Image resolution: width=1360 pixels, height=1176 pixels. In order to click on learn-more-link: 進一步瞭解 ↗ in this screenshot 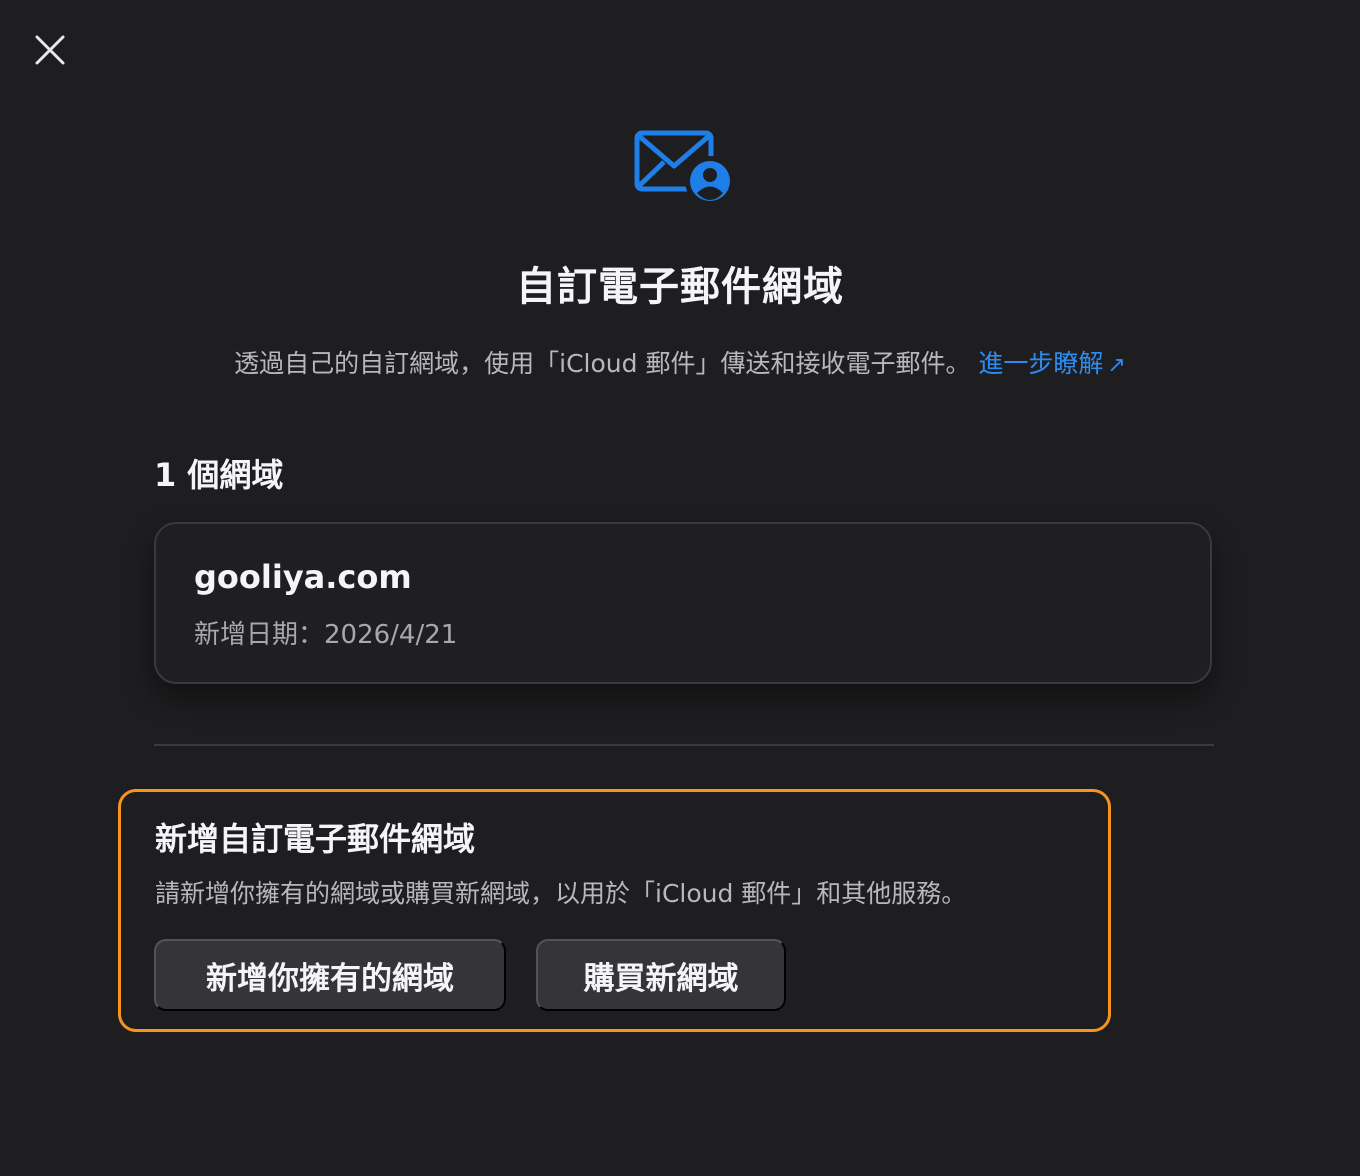, I will do `click(1051, 363)`.